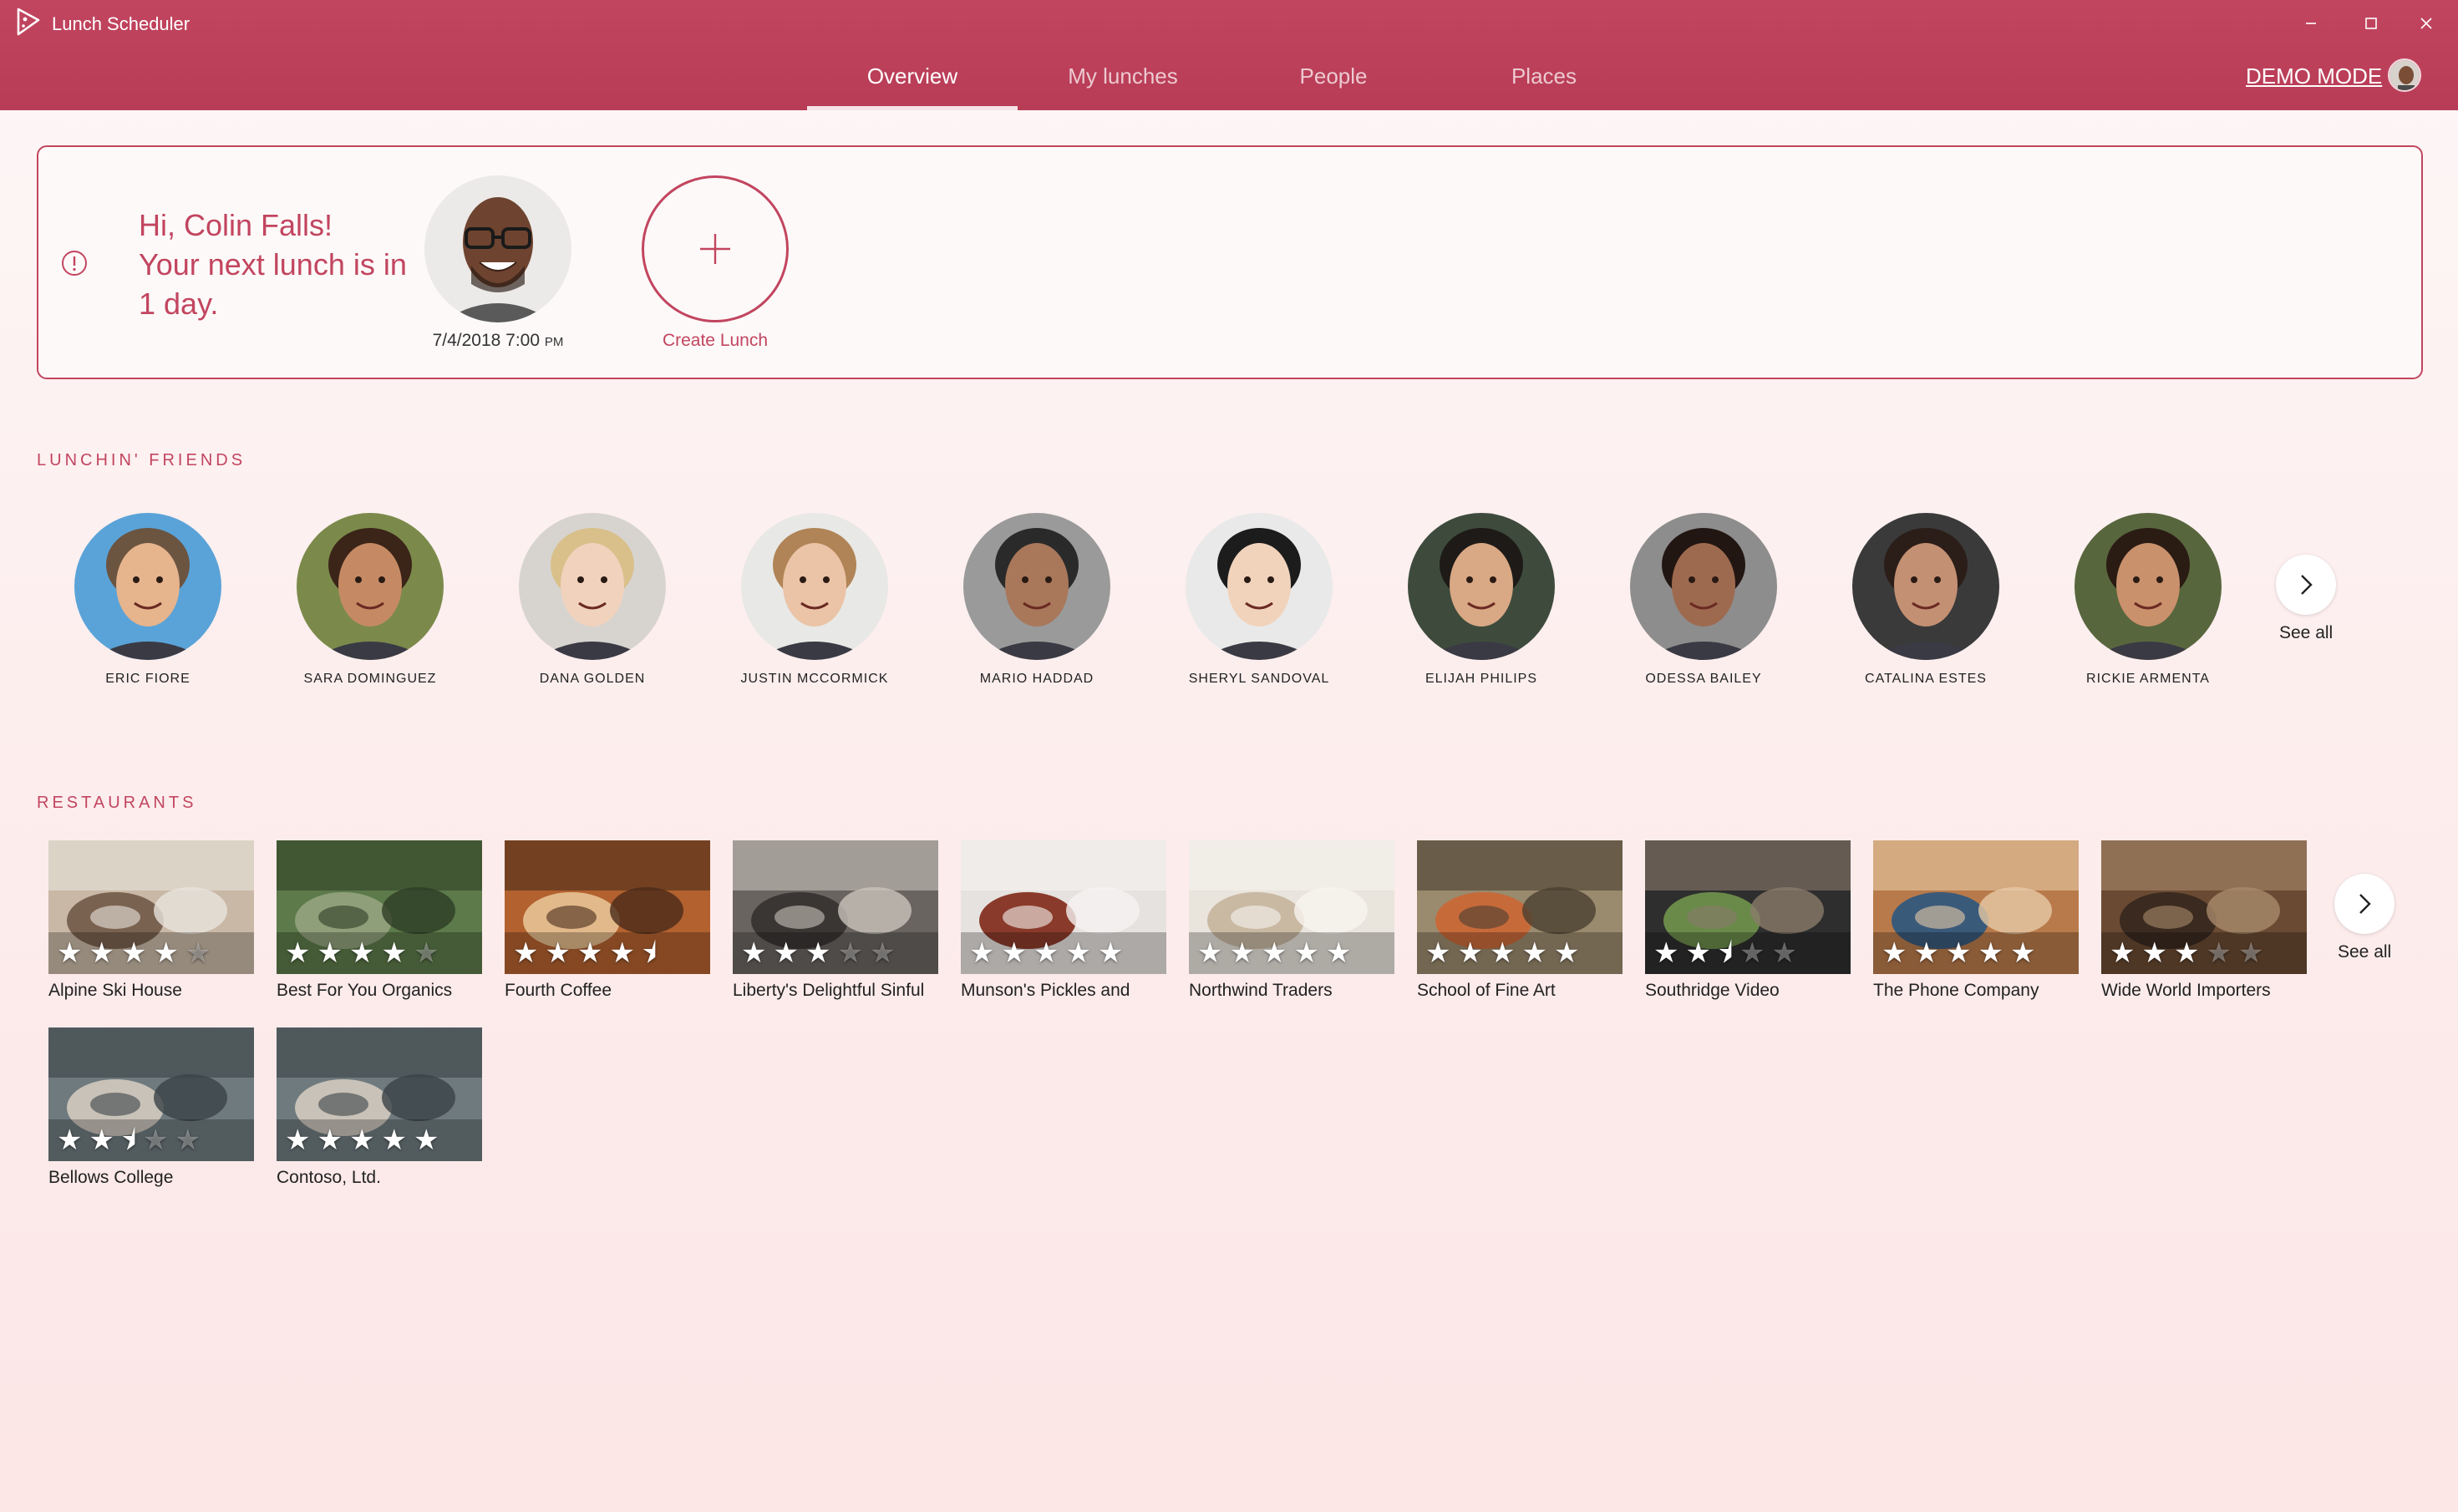 This screenshot has height=1512, width=2458. What do you see at coordinates (715, 248) in the screenshot?
I see `create-lunch-button` at bounding box center [715, 248].